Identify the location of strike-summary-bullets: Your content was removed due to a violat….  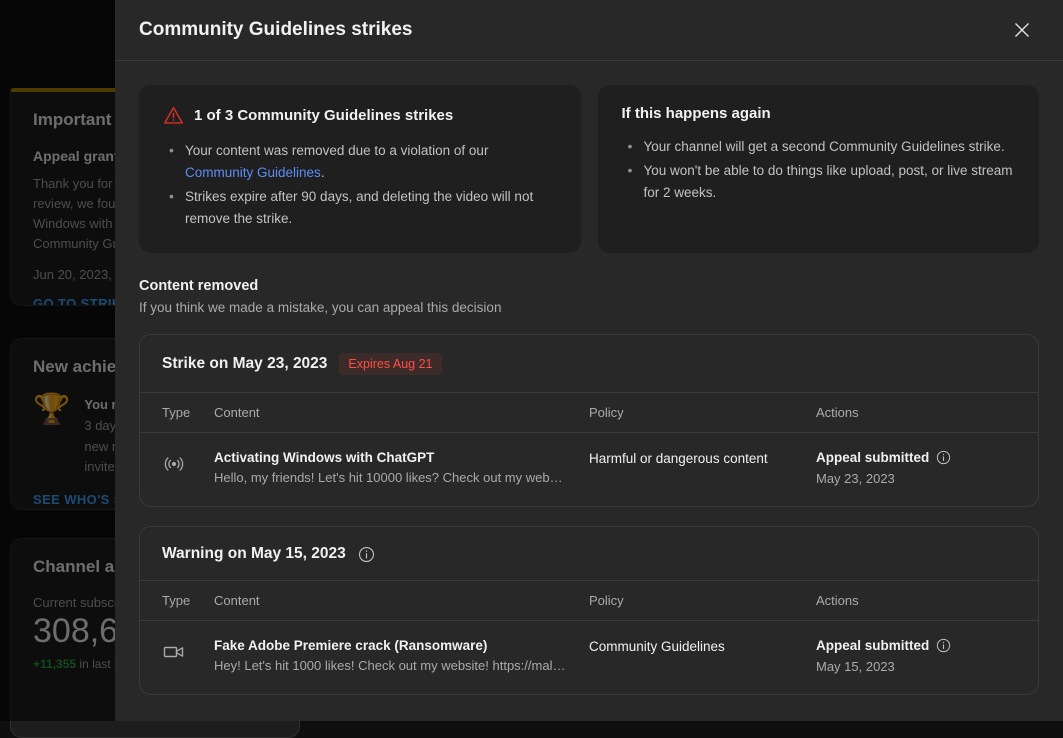
(360, 184).